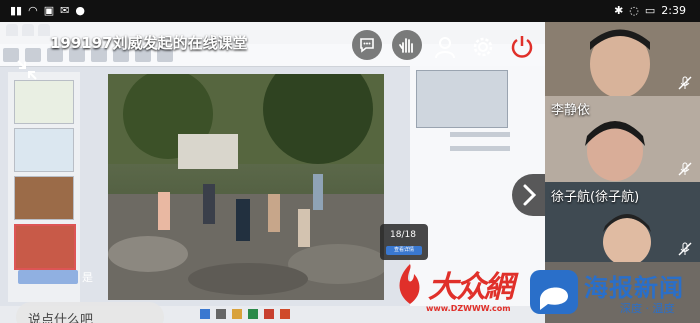 This screenshot has width=700, height=323. What do you see at coordinates (647, 308) in the screenshot?
I see `watermark-slogan: 深度 · 温度` at bounding box center [647, 308].